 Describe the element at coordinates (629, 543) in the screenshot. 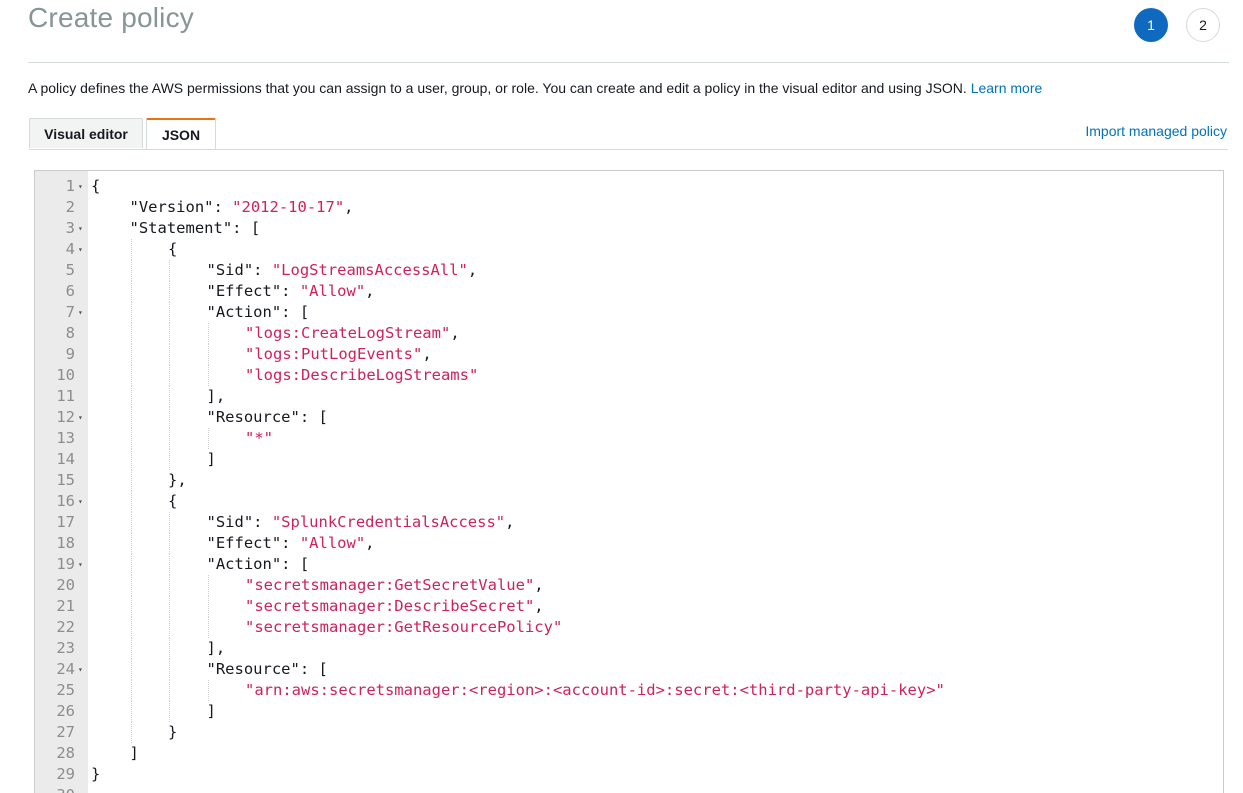

I see `code-line: 18 "Effect": "Allow",` at that location.